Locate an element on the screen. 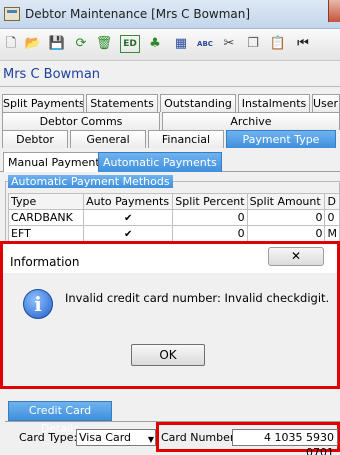 The width and height of the screenshot is (340, 455). dialog-close-button: ✕ is located at coordinates (296, 256).